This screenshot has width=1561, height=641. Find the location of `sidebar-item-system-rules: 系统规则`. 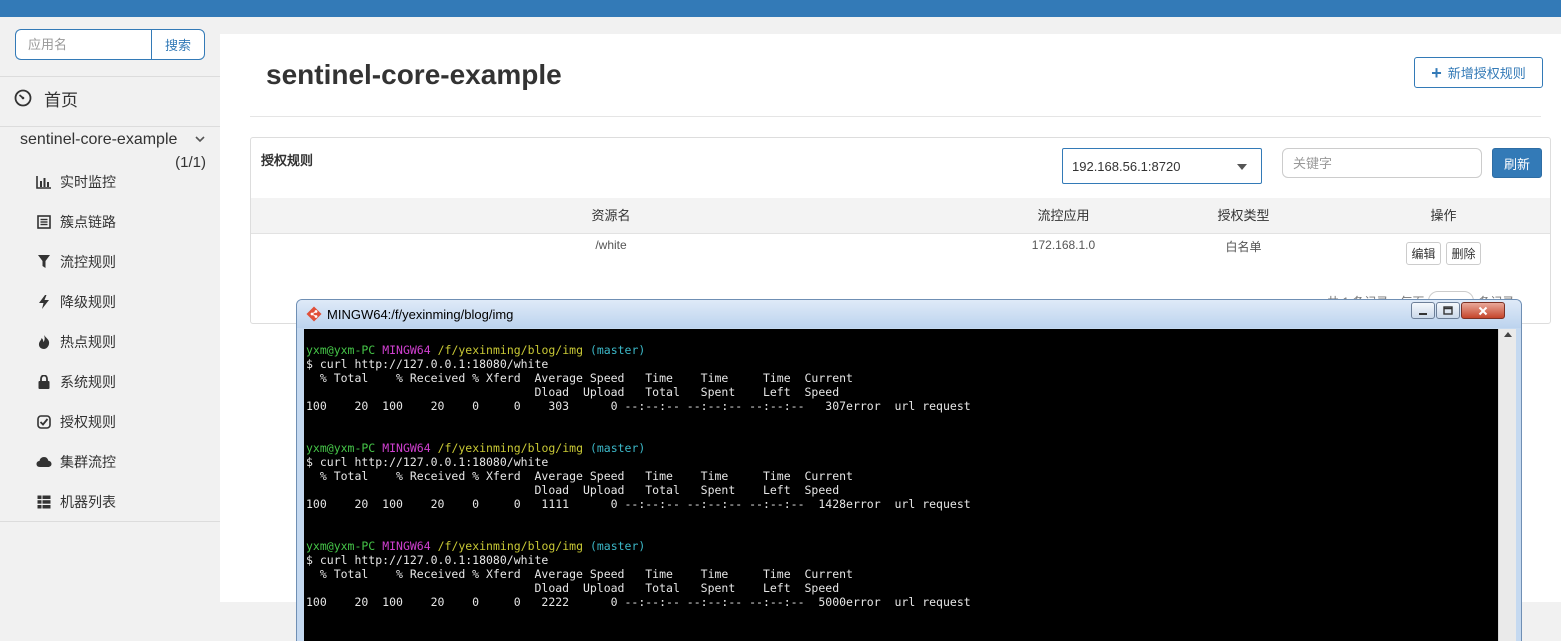

sidebar-item-system-rules: 系统规则 is located at coordinates (76, 382).